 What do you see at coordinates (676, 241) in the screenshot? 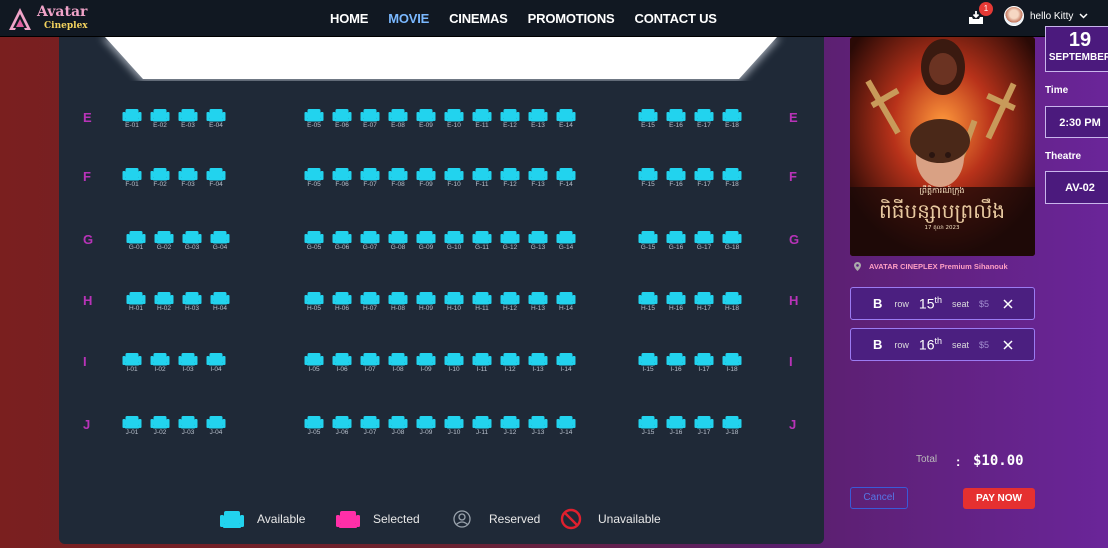
I see `seat-g-16: G-16` at bounding box center [676, 241].